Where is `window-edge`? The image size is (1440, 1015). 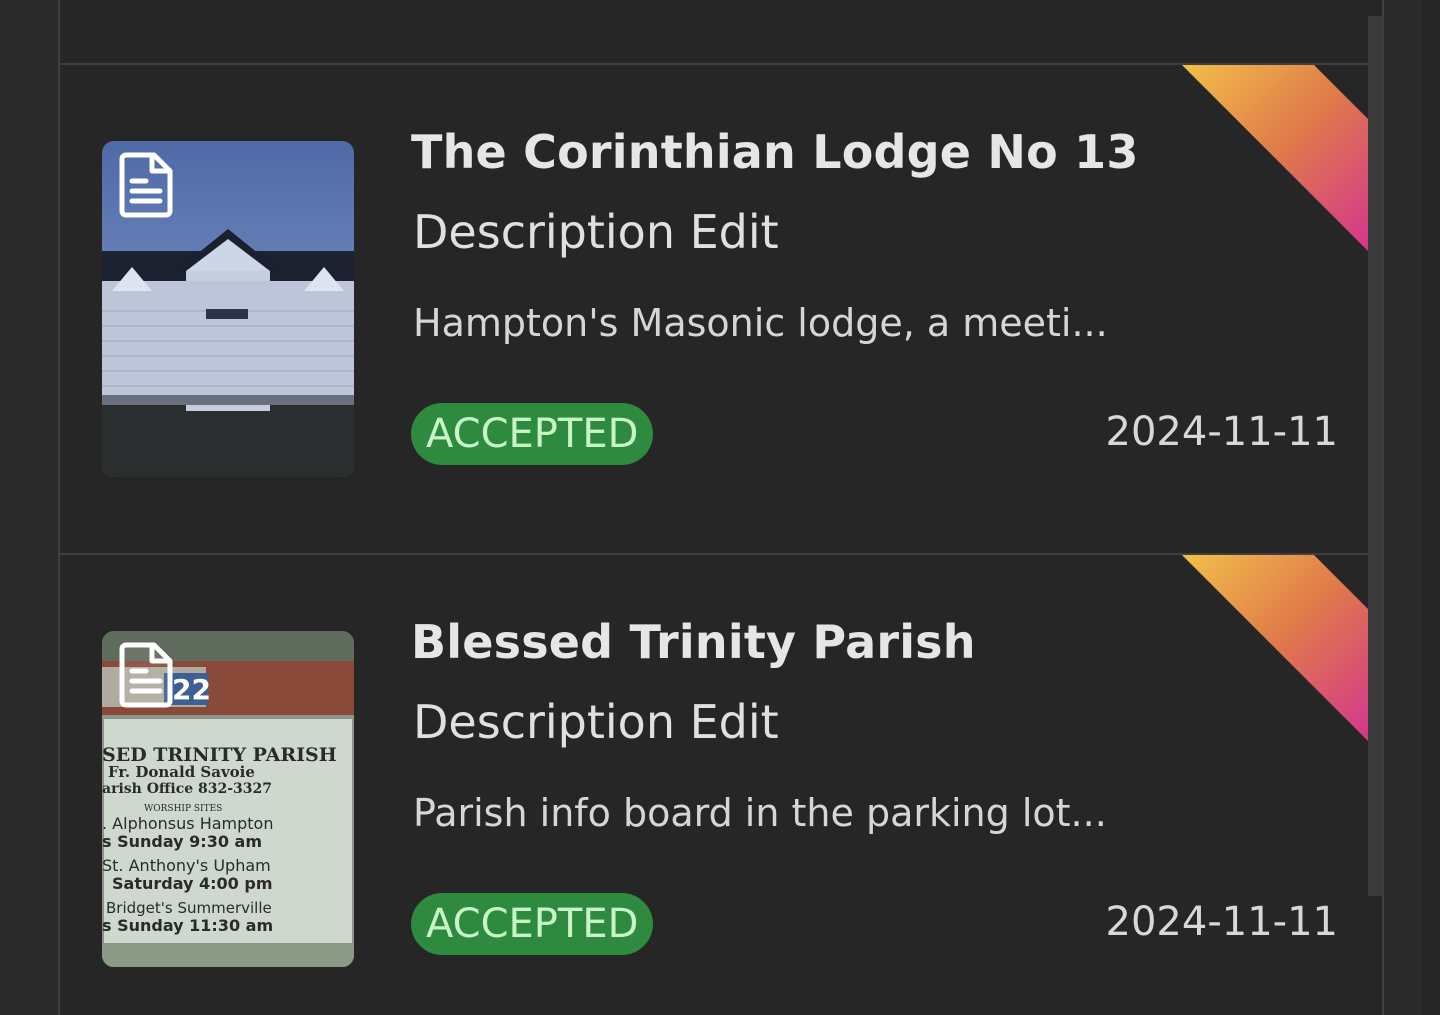
window-edge is located at coordinates (1431, 507).